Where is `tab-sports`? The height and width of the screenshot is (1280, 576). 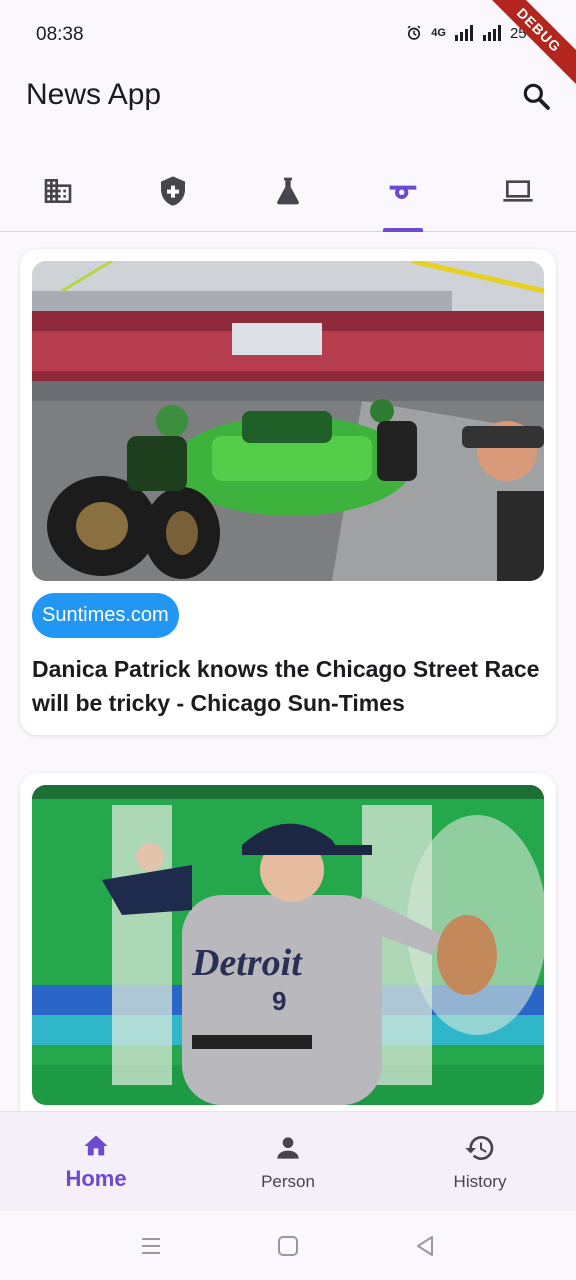 tab-sports is located at coordinates (403, 190).